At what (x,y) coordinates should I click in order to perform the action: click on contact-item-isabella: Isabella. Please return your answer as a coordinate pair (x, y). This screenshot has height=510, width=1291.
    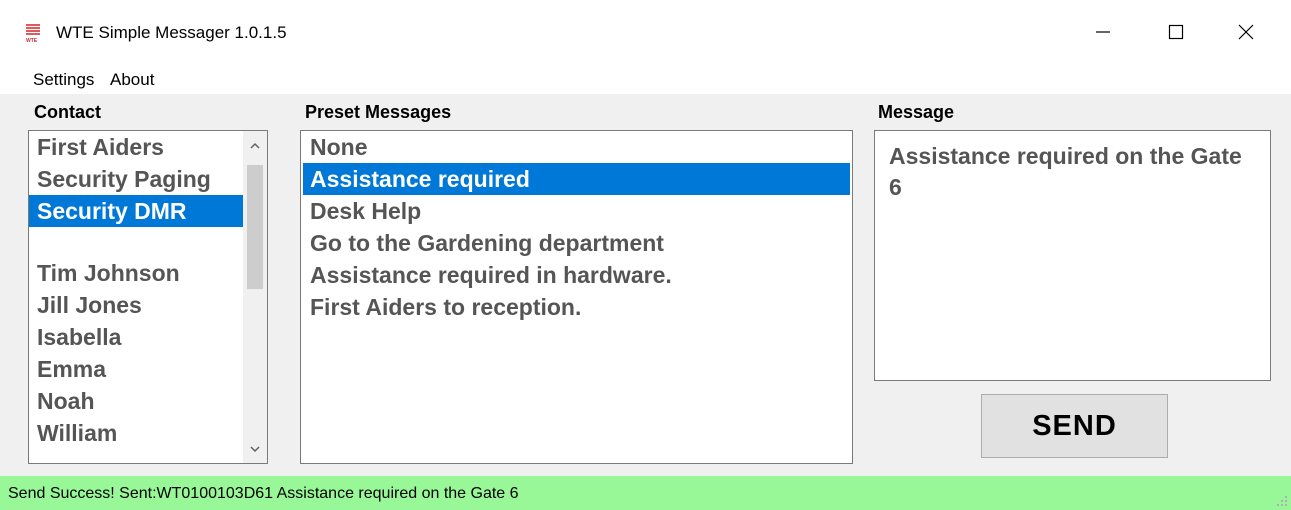
    Looking at the image, I should click on (136, 337).